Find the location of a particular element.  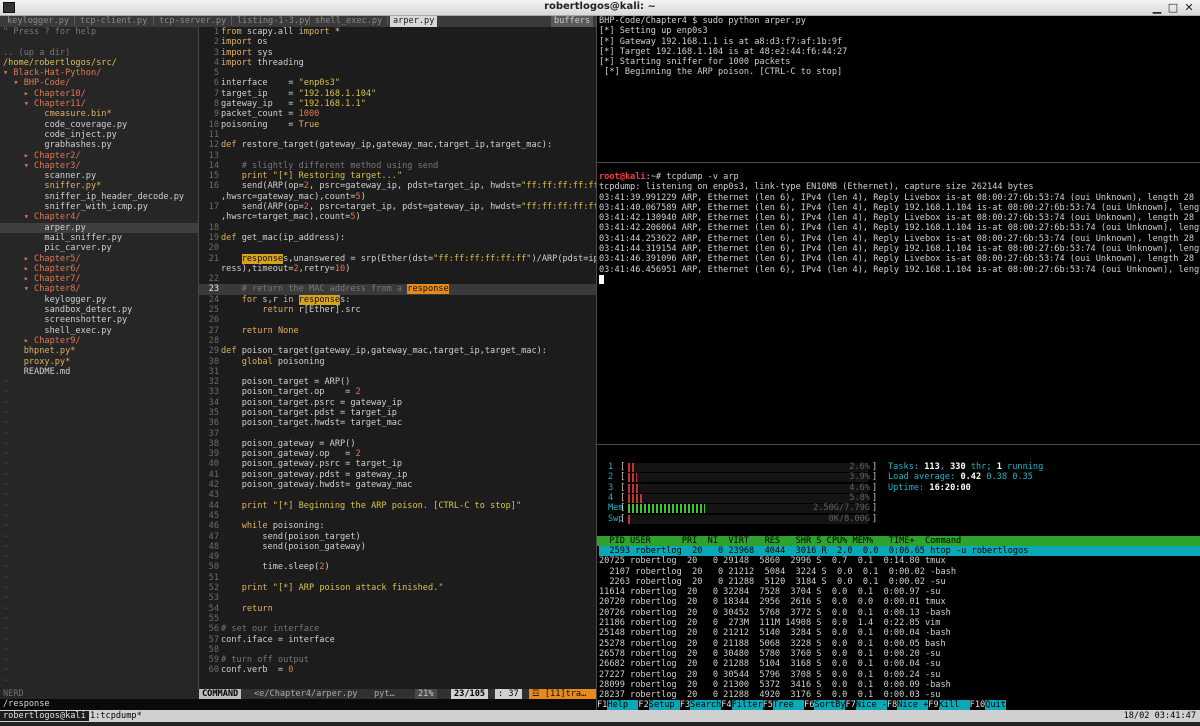

fkey-f3: F3 is located at coordinates (685, 705).